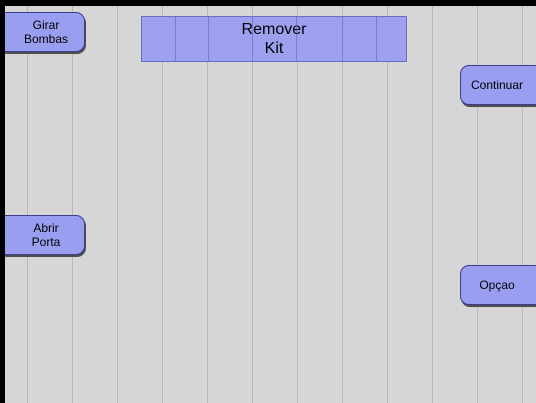  What do you see at coordinates (46, 228) in the screenshot?
I see `abrir-porta-line1: Abrir` at bounding box center [46, 228].